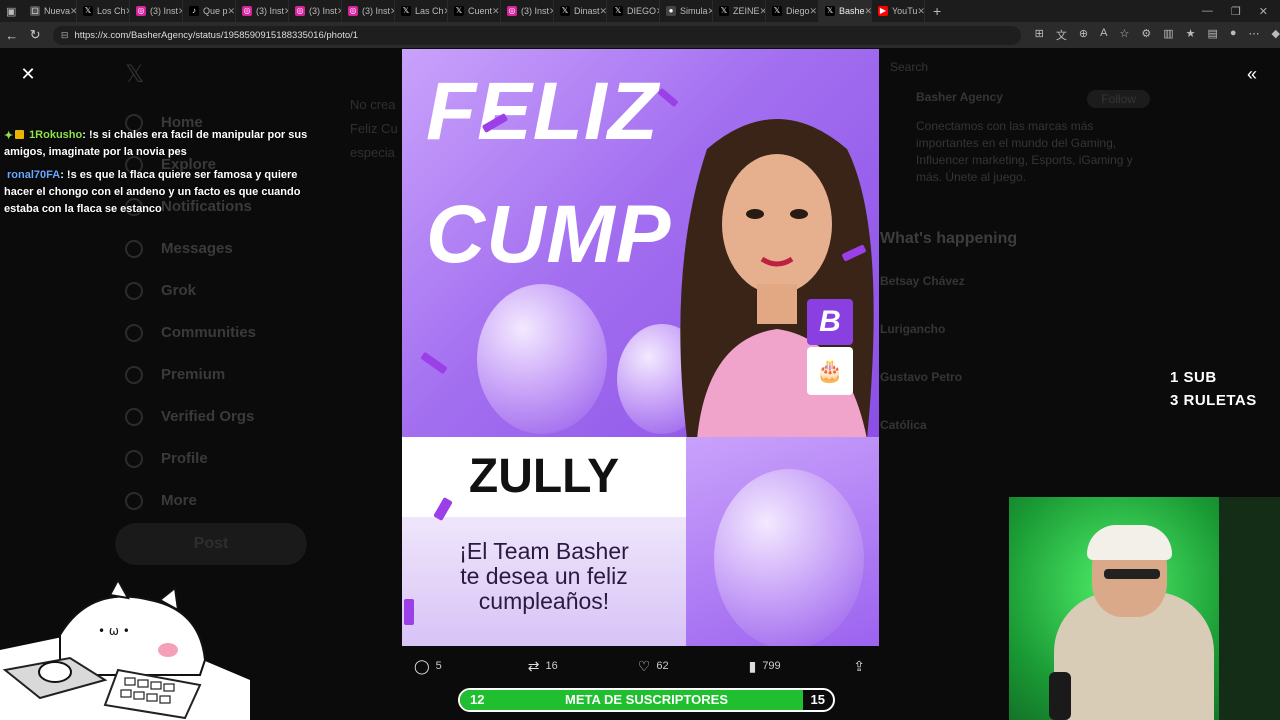 This screenshot has height=720, width=1280. I want to click on middle-line: Feliz Cu, so click(374, 128).